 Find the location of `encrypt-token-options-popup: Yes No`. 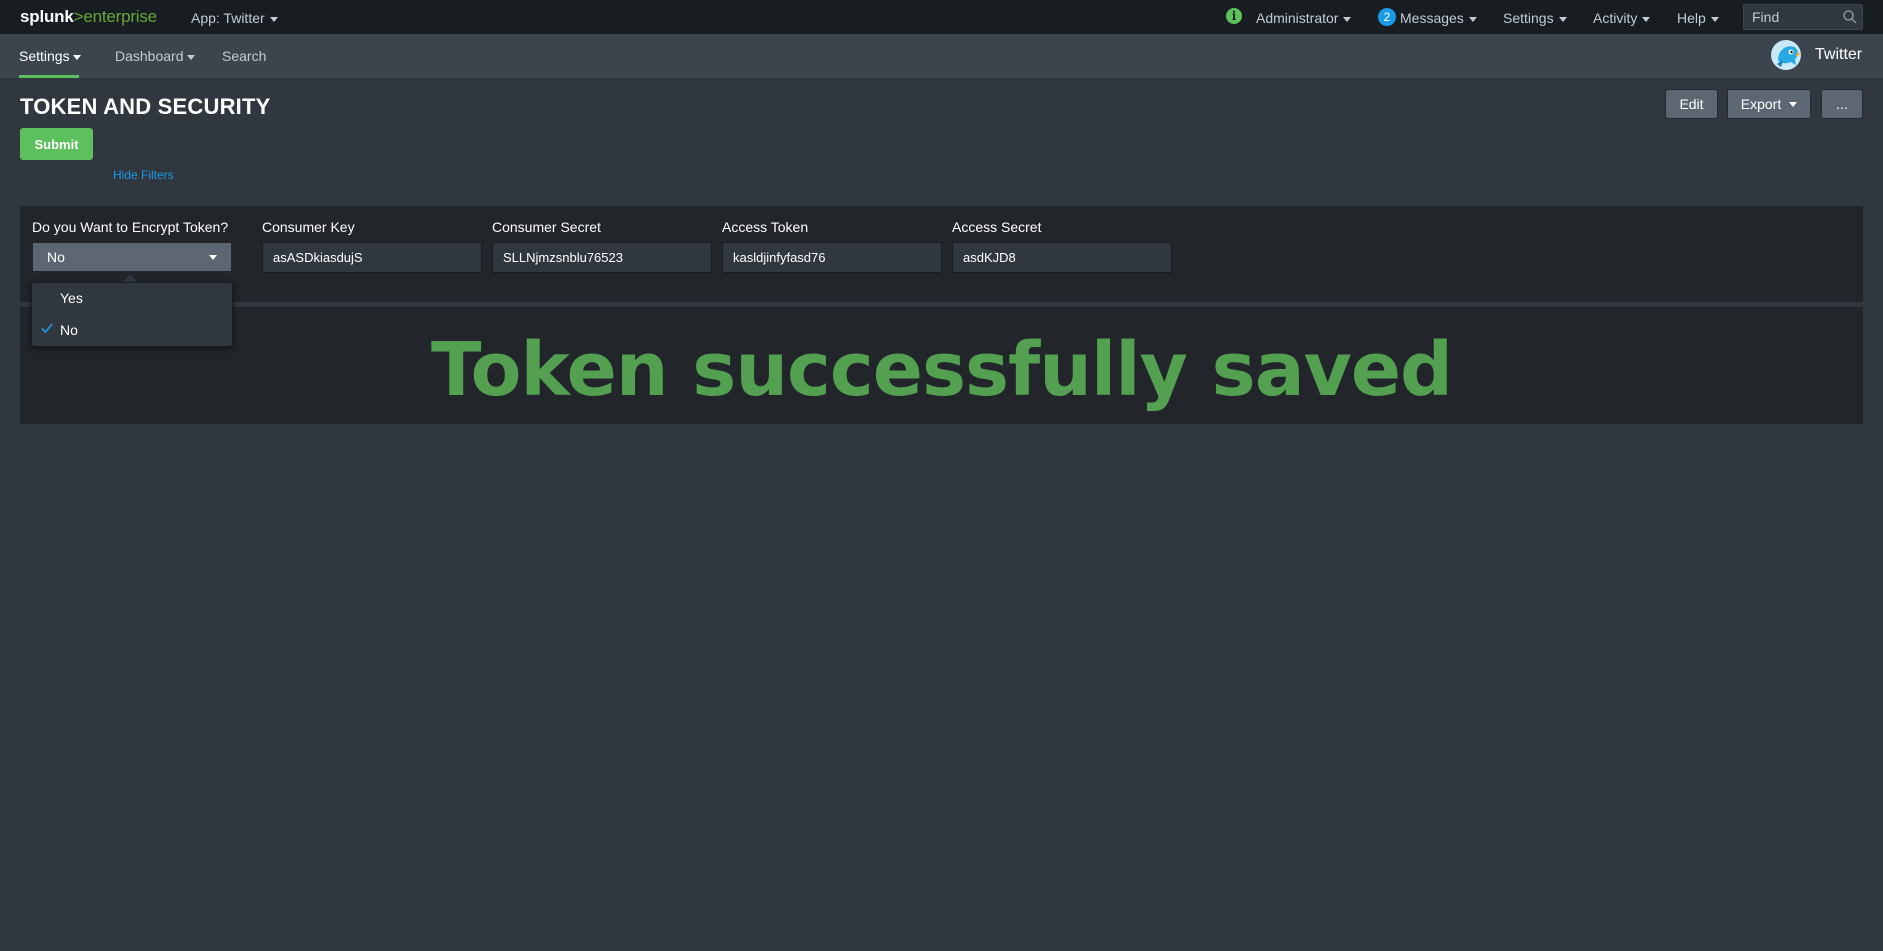

encrypt-token-options-popup: Yes No is located at coordinates (132, 314).